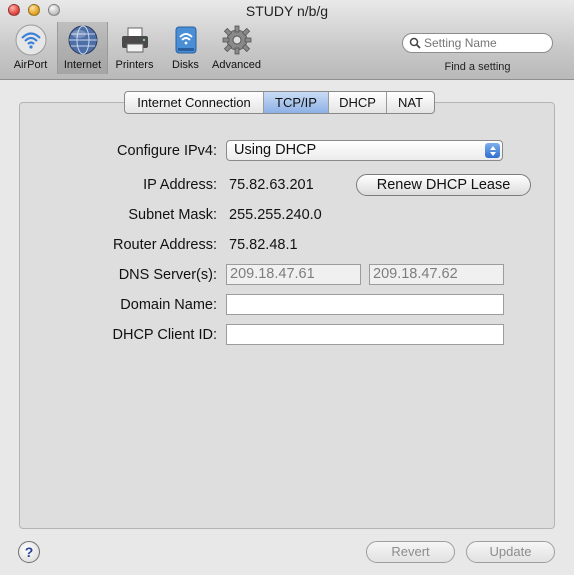  I want to click on toolbar-internet: Internet, so click(82, 48).